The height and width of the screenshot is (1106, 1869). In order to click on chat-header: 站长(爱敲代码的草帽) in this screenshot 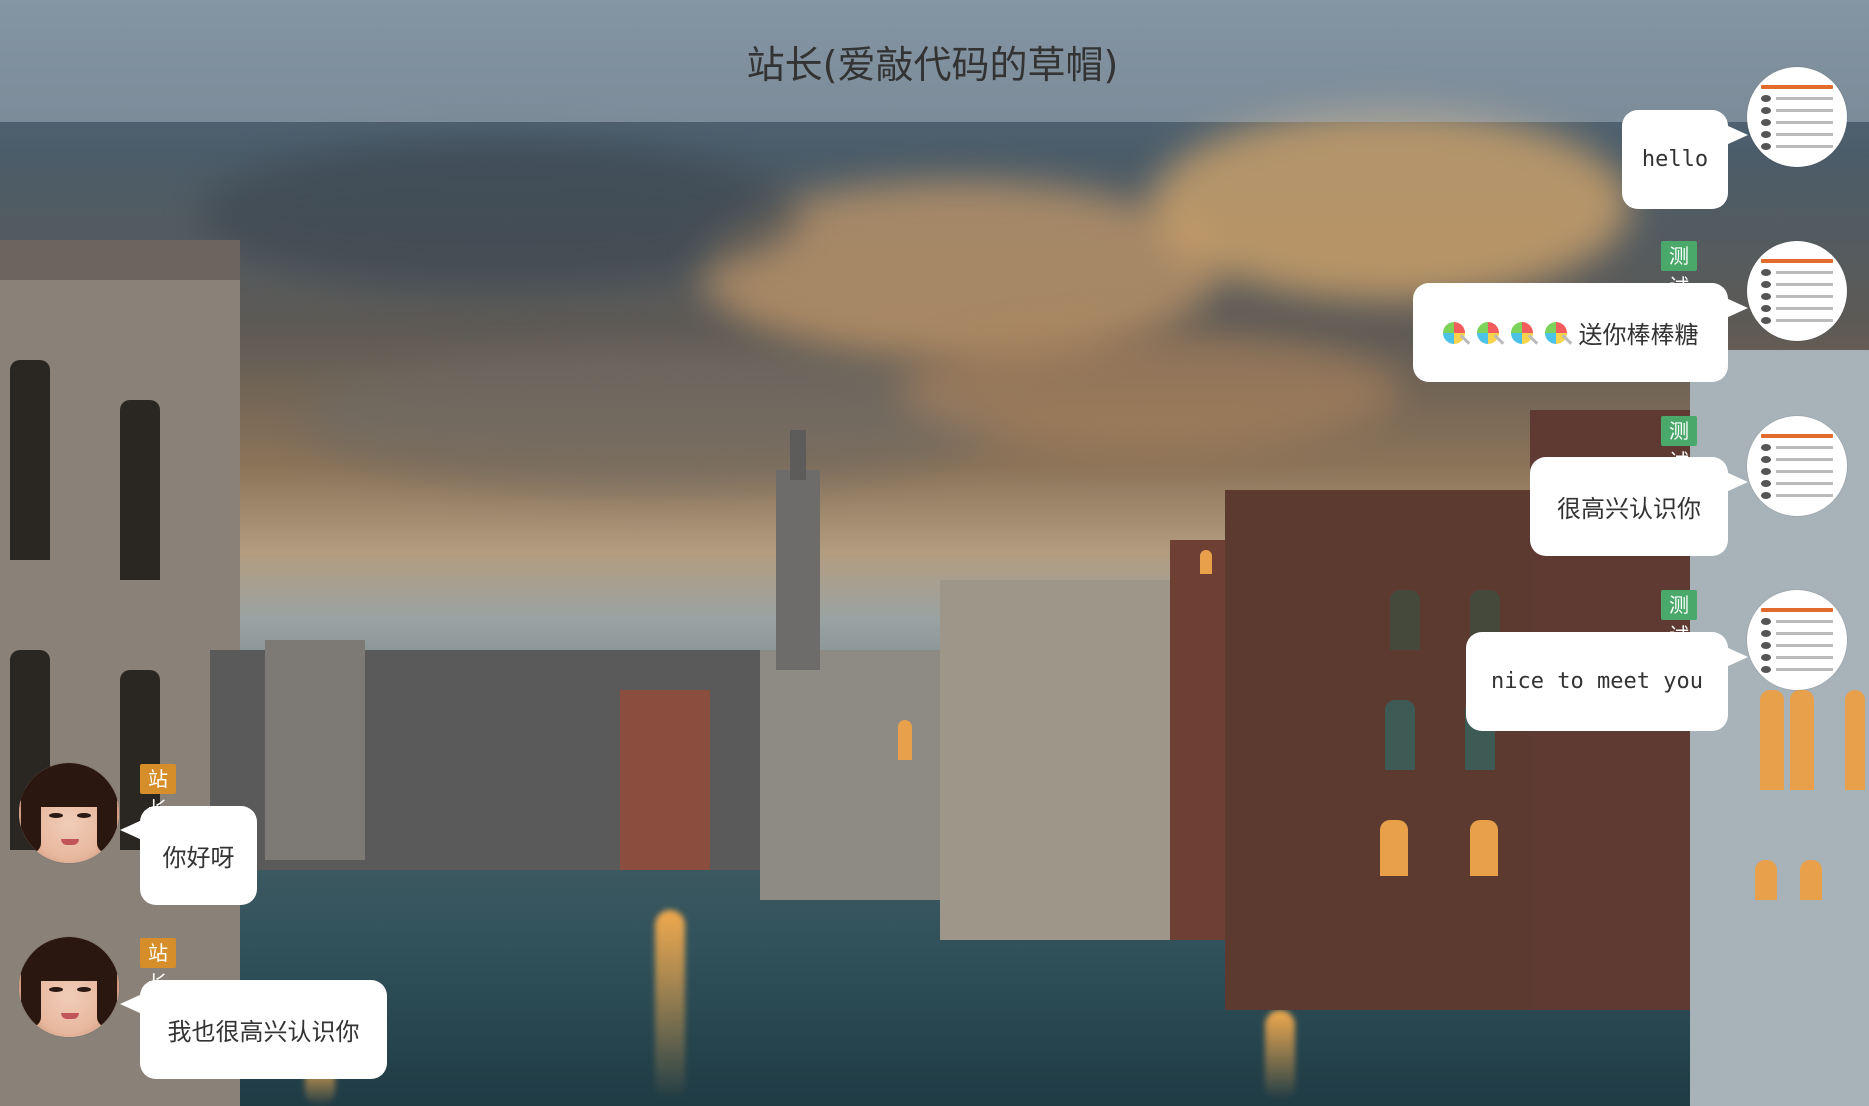, I will do `click(934, 61)`.